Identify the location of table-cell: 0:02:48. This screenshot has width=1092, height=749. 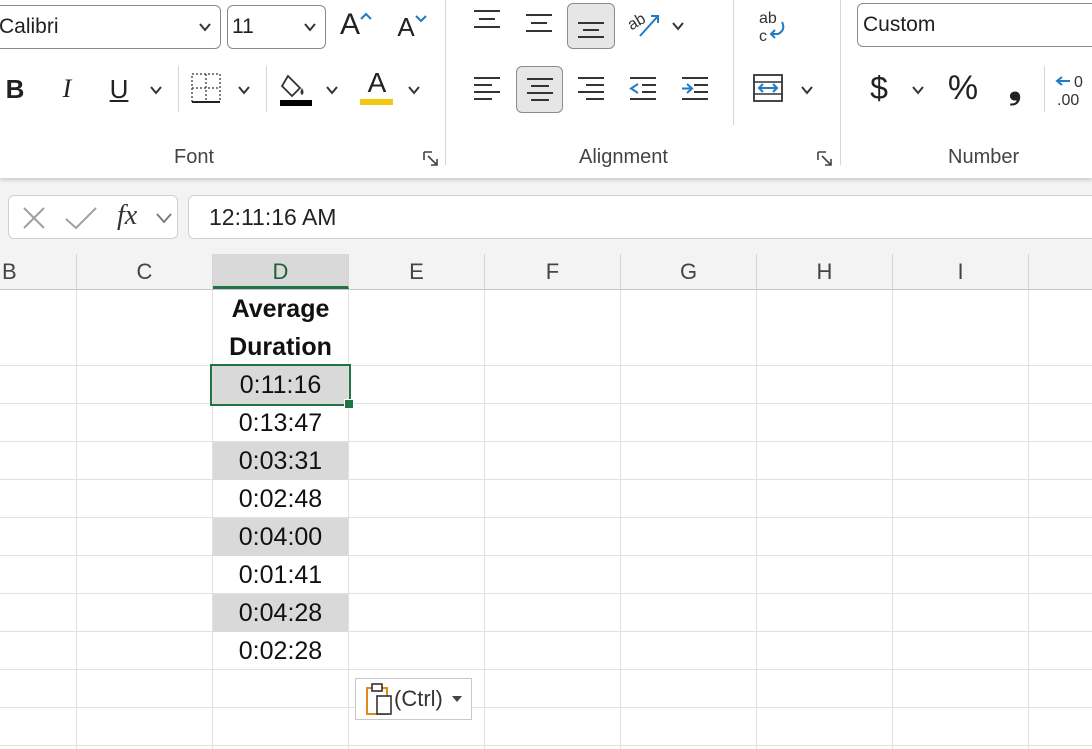
(280, 499).